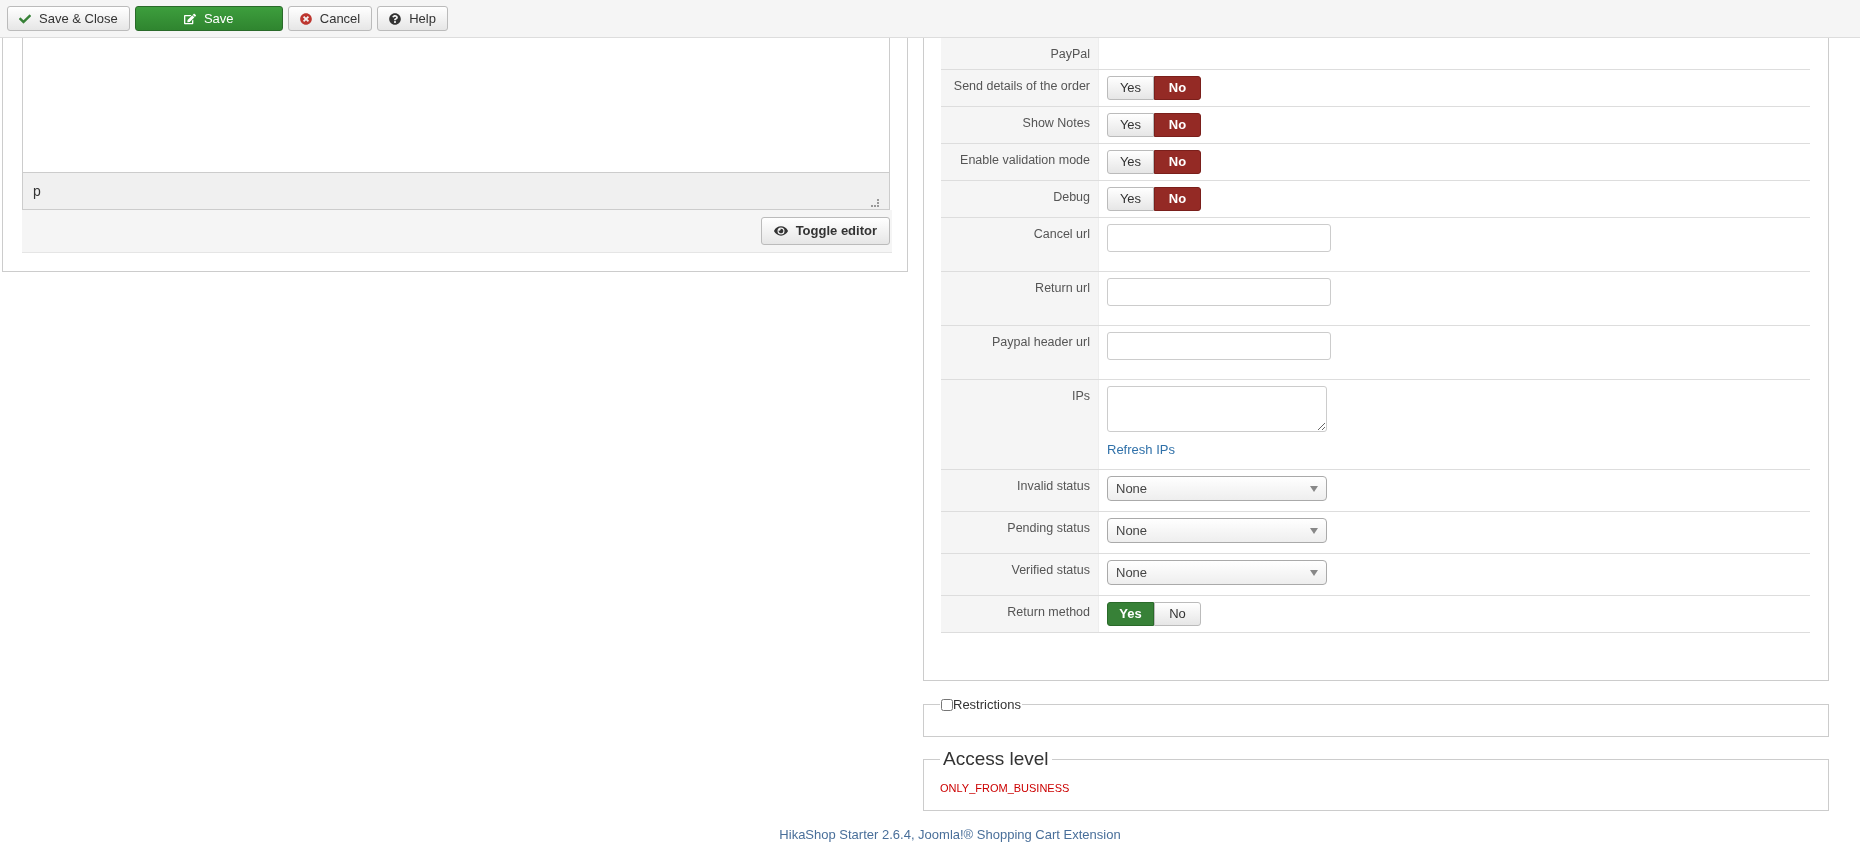 The image size is (1860, 865). I want to click on field-label: Send details of the order, so click(1021, 86).